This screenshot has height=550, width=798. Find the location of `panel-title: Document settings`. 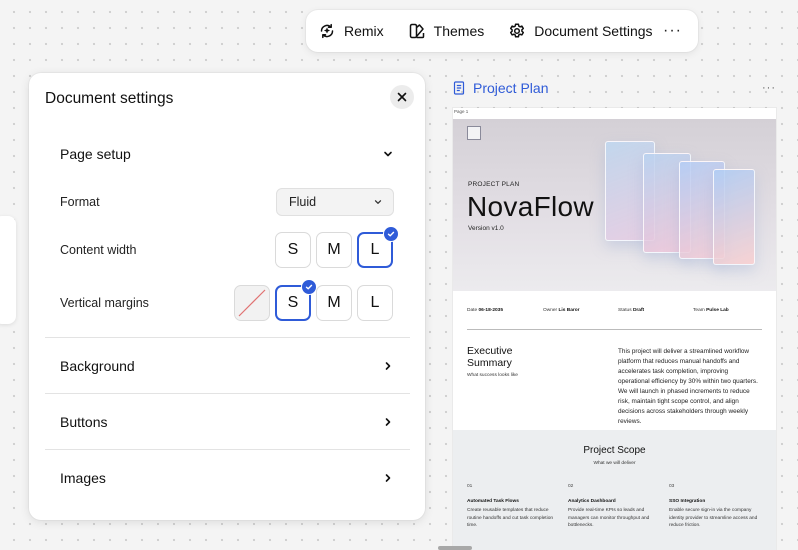

panel-title: Document settings is located at coordinates (109, 98).